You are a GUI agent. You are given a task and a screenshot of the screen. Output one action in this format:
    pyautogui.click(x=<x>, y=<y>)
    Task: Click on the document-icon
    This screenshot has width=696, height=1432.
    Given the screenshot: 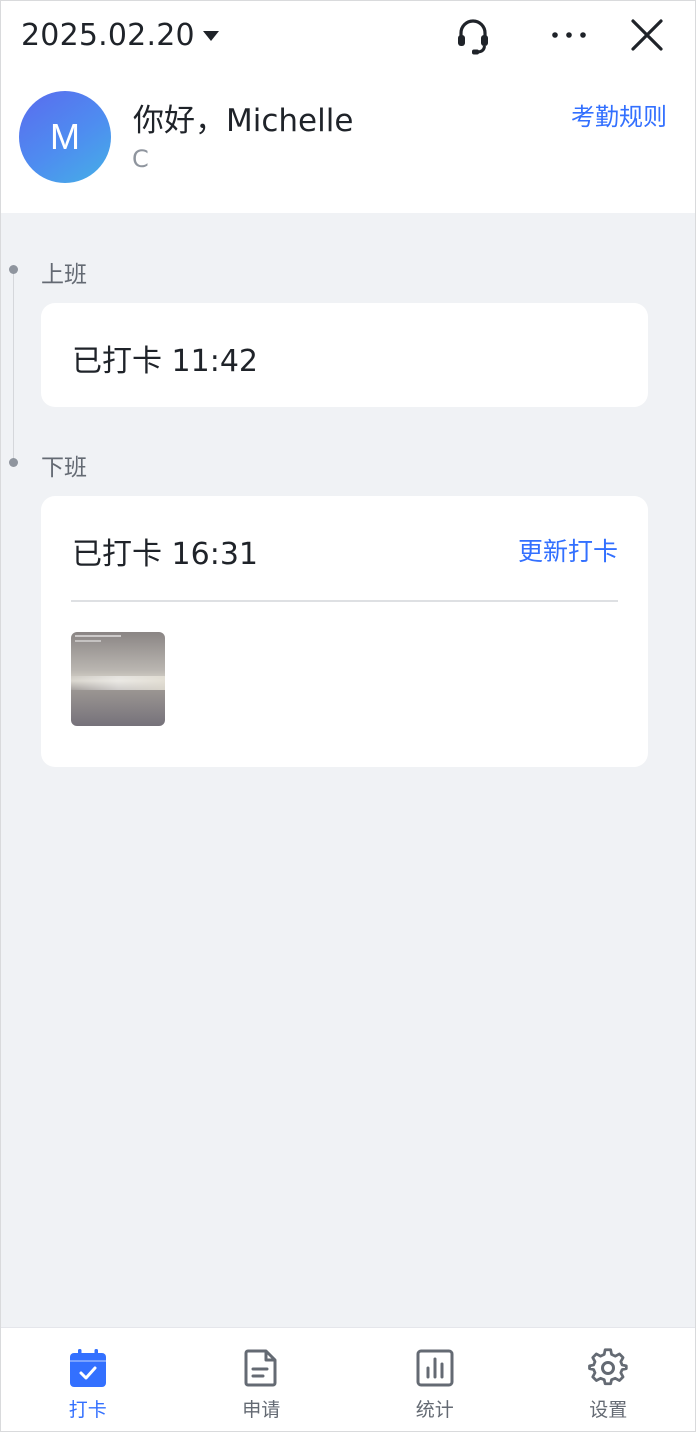 What is the action you would take?
    pyautogui.click(x=260, y=1368)
    